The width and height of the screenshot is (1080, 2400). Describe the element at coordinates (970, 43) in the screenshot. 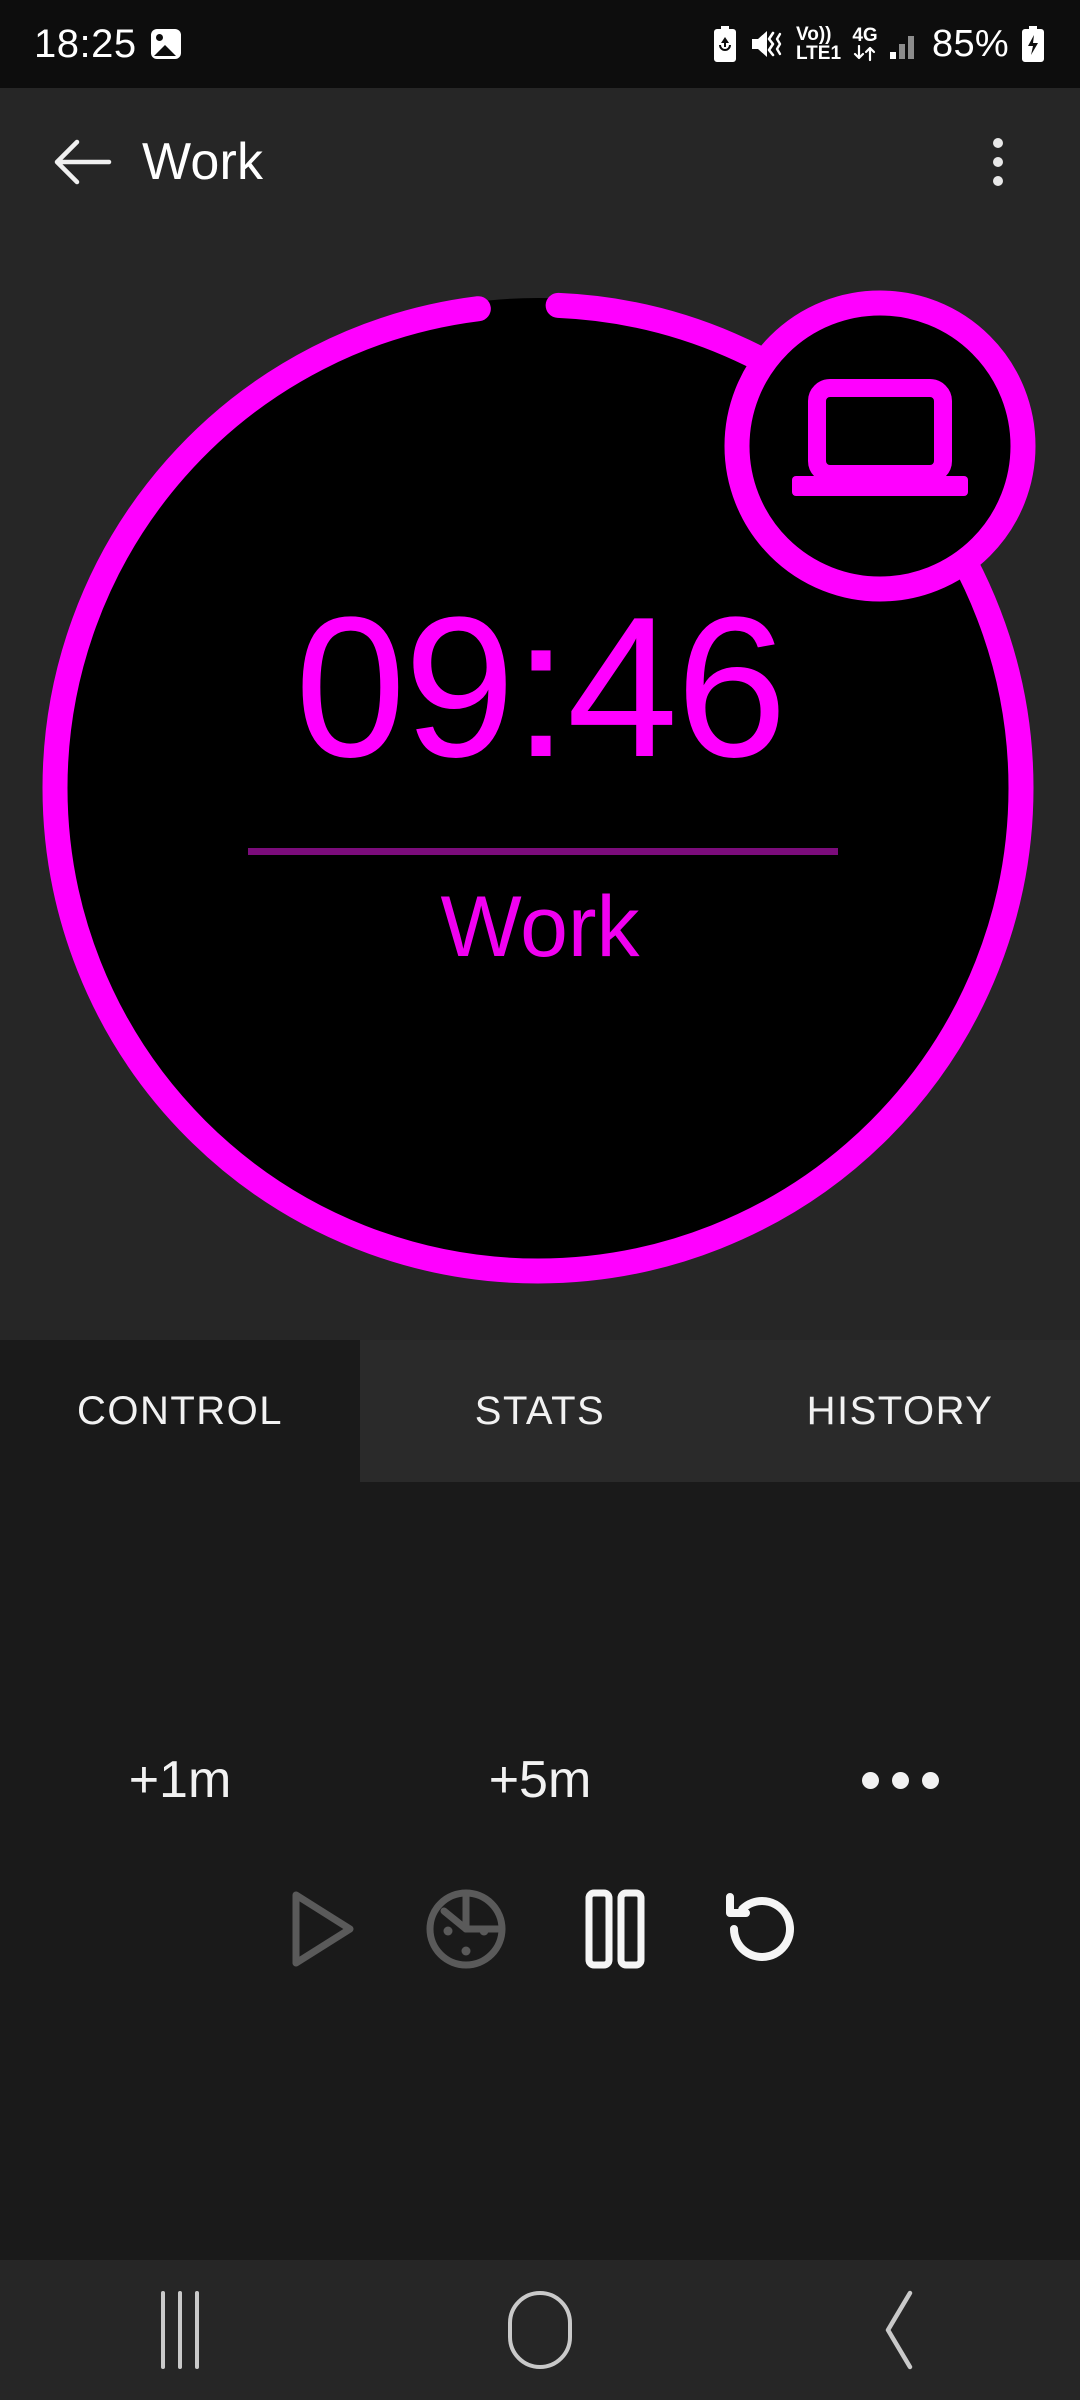

I see `battery-percent-label: 85%` at that location.